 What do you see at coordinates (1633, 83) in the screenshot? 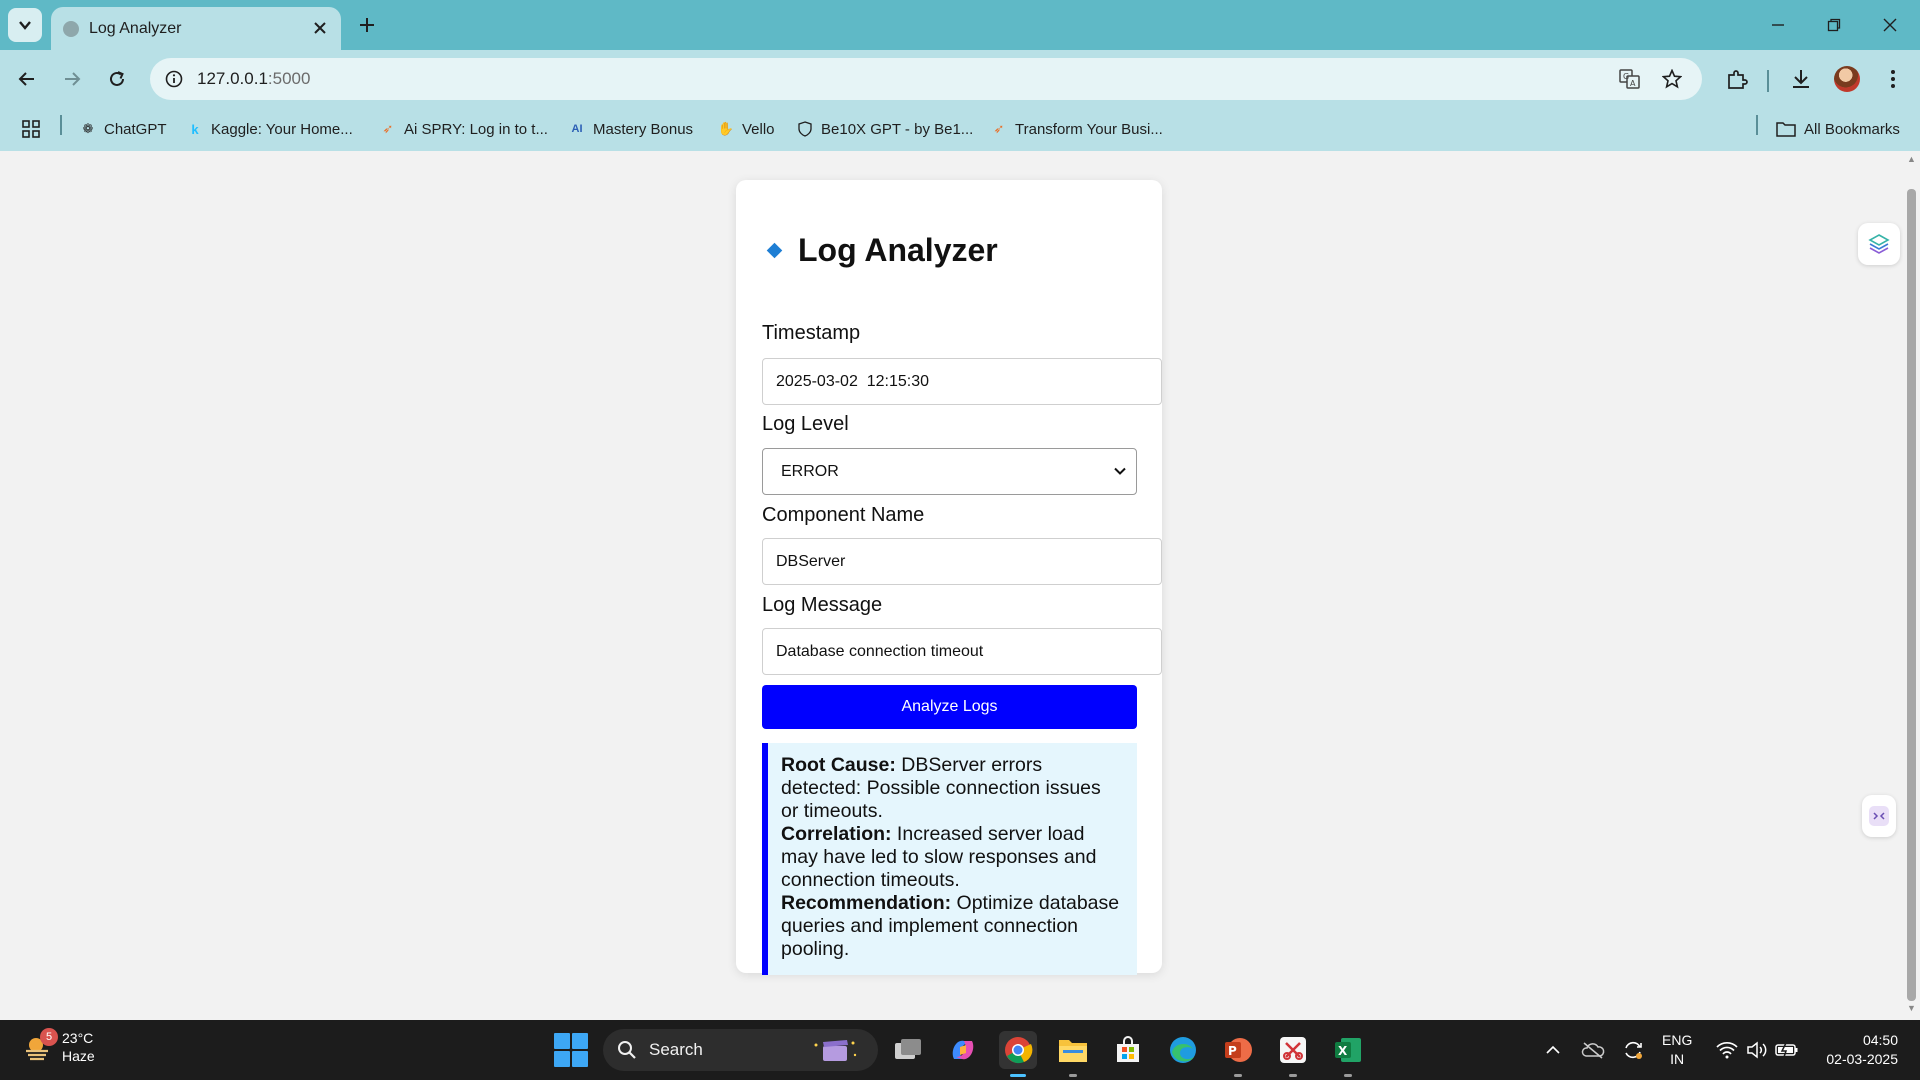
I see `svg-text: A` at bounding box center [1633, 83].